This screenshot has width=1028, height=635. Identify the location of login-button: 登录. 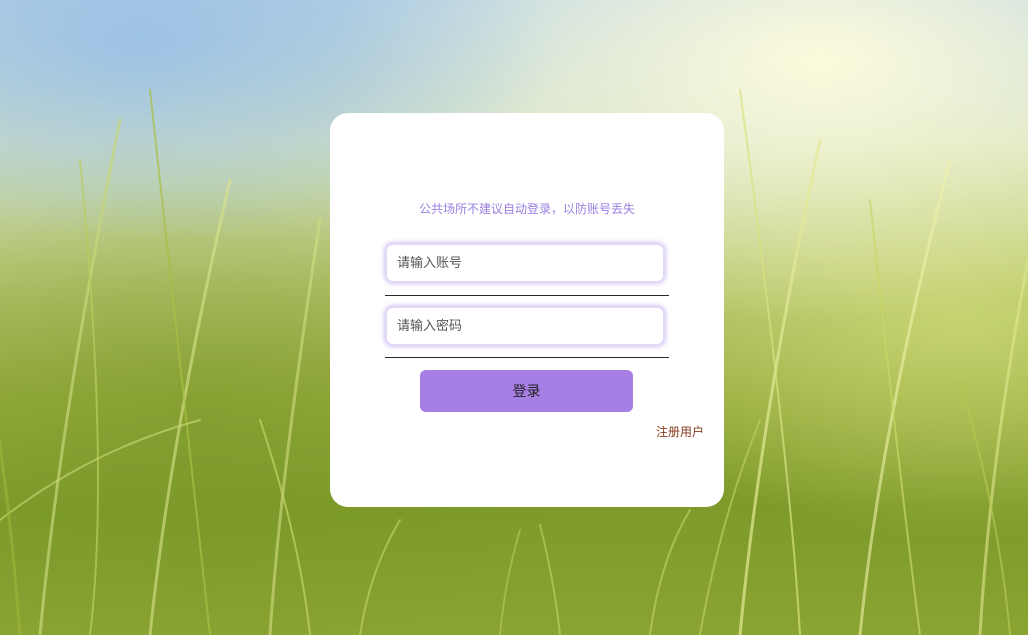
(526, 391).